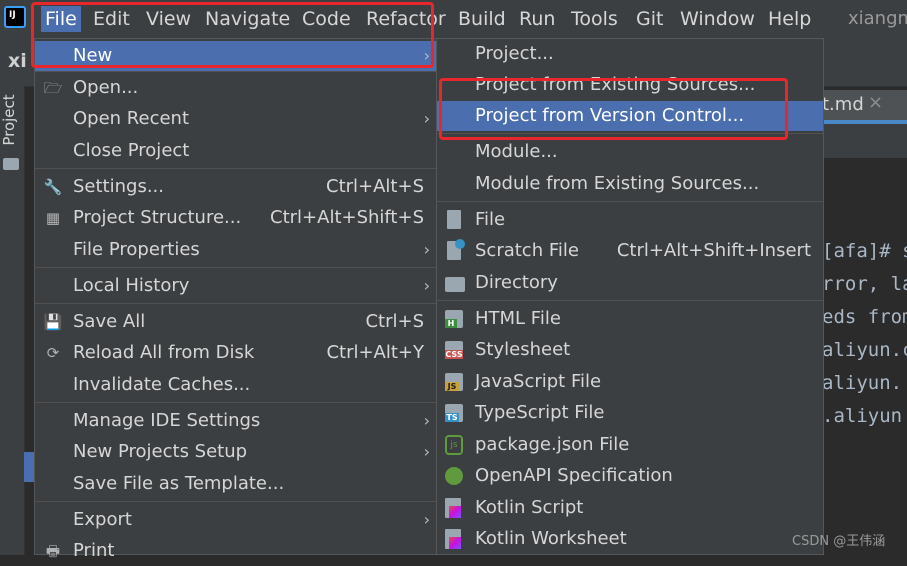  Describe the element at coordinates (649, 19) in the screenshot. I see `menu-git: Git` at that location.